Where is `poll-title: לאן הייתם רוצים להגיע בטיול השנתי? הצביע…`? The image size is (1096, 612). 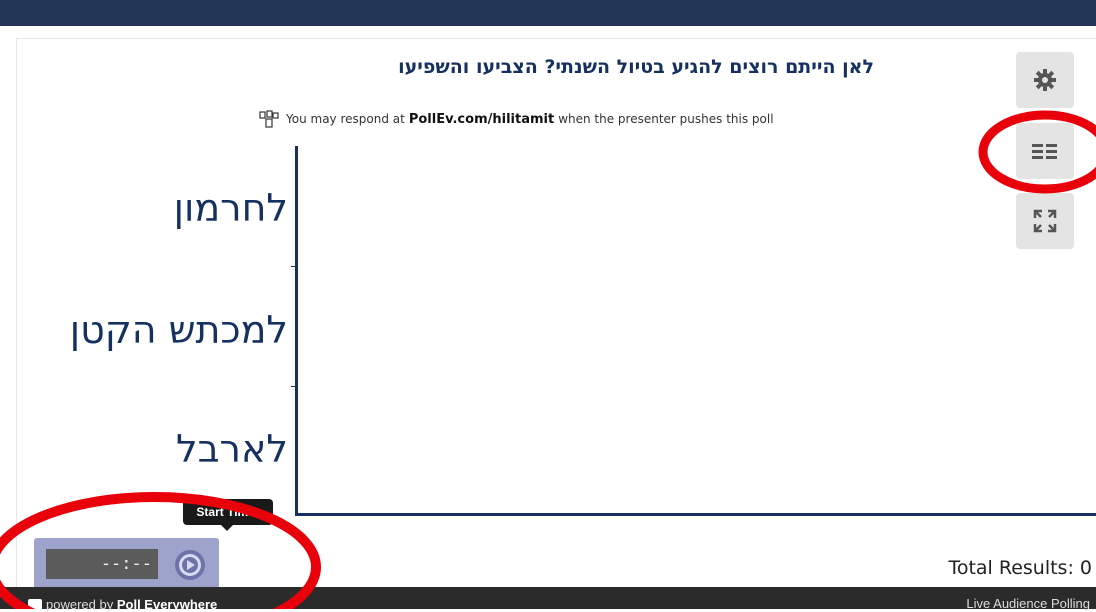
poll-title: לאן הייתם רוצים להגיע בטיול השנתי? הצביע… is located at coordinates (636, 67).